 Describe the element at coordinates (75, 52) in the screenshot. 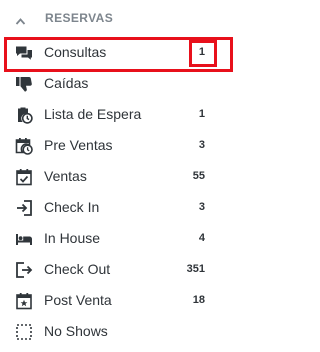

I see `menu-item-label: Consultas` at that location.